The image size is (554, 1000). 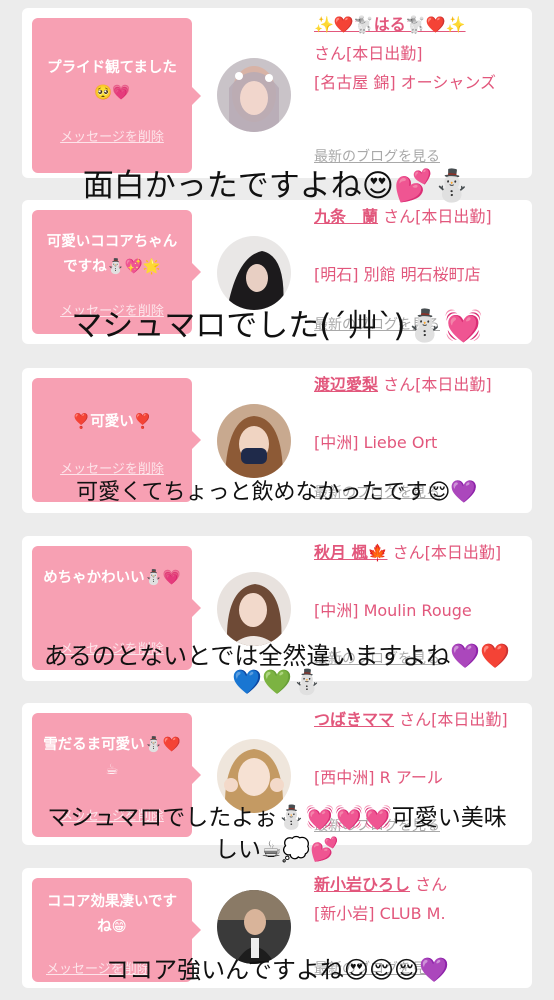 What do you see at coordinates (346, 216) in the screenshot?
I see `cast-name-link: 九条 蘭` at bounding box center [346, 216].